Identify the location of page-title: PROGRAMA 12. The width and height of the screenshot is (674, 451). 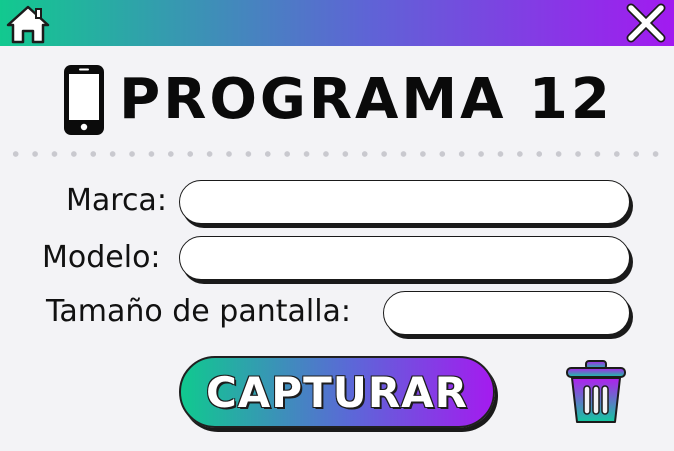
(366, 99).